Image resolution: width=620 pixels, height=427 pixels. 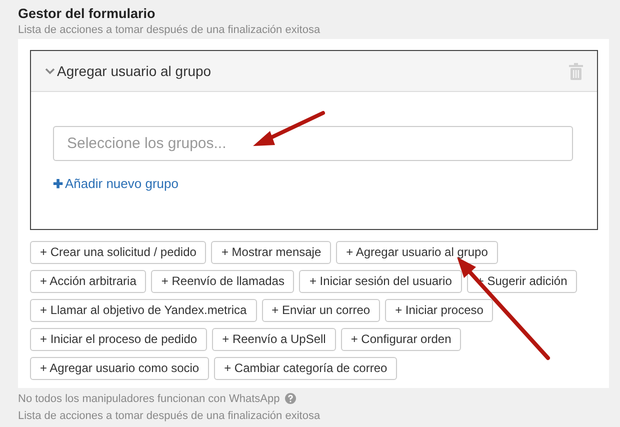 What do you see at coordinates (119, 339) in the screenshot?
I see `add-action-button: + Iniciar el proceso de pedido` at bounding box center [119, 339].